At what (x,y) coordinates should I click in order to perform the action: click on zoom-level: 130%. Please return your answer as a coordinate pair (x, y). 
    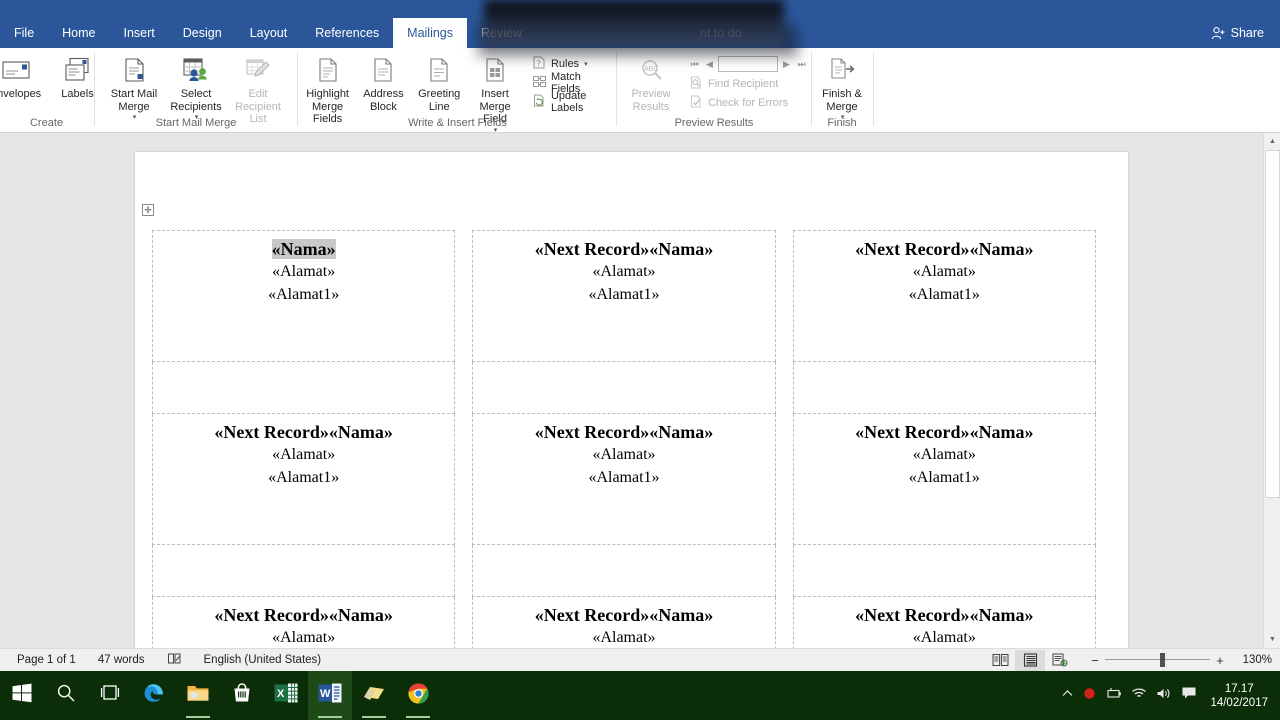
    Looking at the image, I should click on (1251, 660).